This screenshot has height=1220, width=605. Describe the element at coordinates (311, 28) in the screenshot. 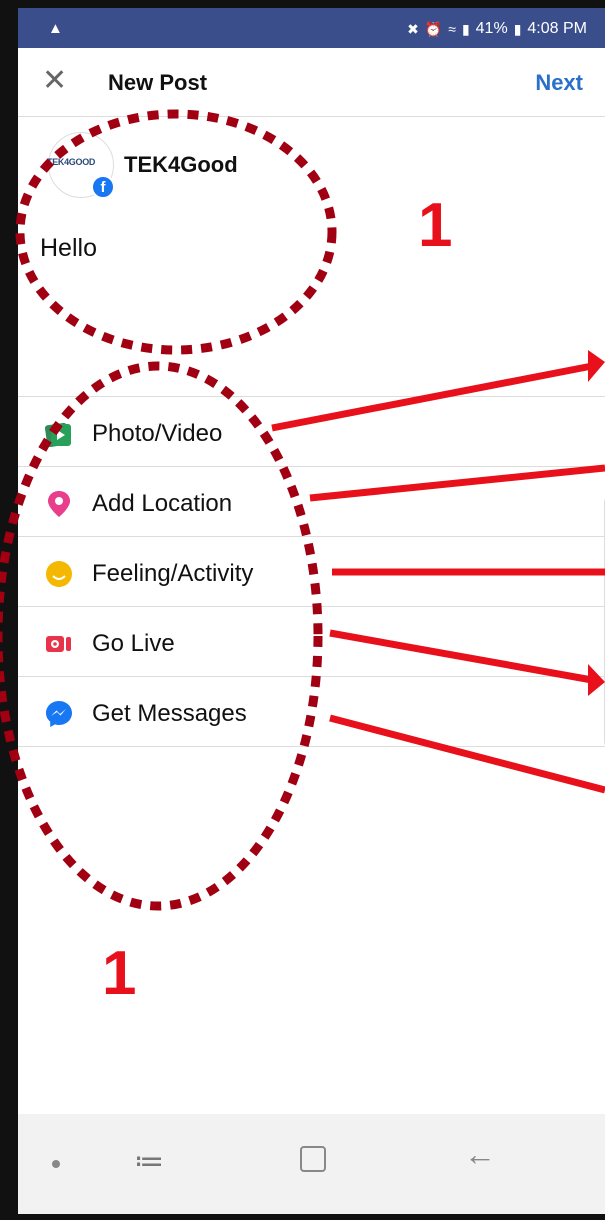

I see `status-bar: ▲ ✖ ⏰ ≈ ▮ 41% ▮ 4:08 PM` at that location.